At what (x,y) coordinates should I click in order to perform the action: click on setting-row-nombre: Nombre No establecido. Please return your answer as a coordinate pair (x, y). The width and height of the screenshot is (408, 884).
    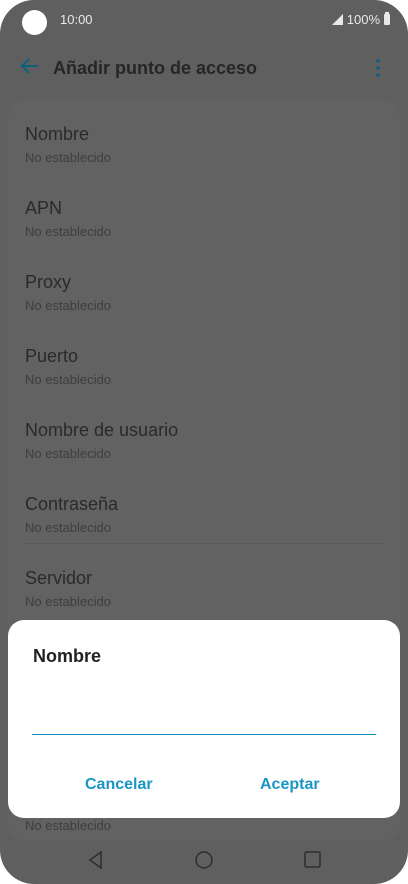
    Looking at the image, I should click on (204, 137).